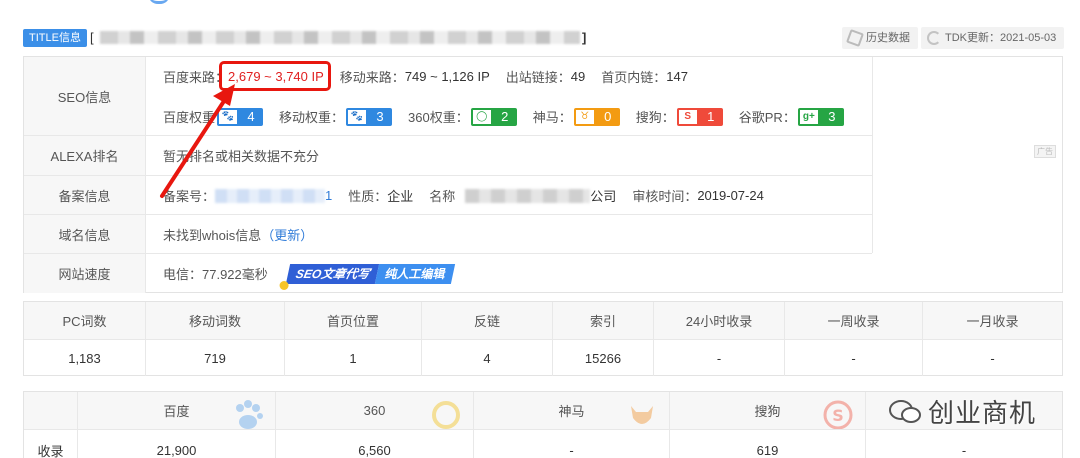  Describe the element at coordinates (528, 195) in the screenshot. I see `icp-name-blurred` at that location.